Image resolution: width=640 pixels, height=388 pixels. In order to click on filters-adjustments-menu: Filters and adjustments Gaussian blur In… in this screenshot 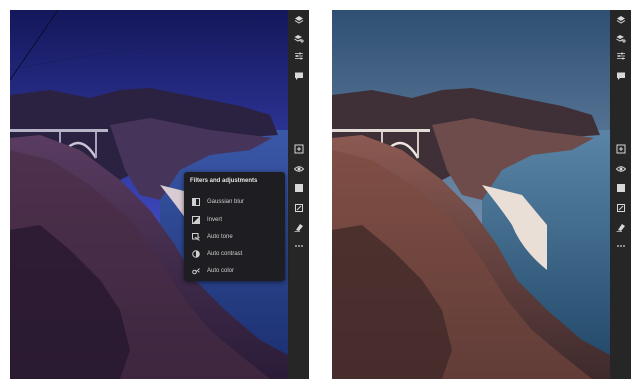, I will do `click(234, 226)`.